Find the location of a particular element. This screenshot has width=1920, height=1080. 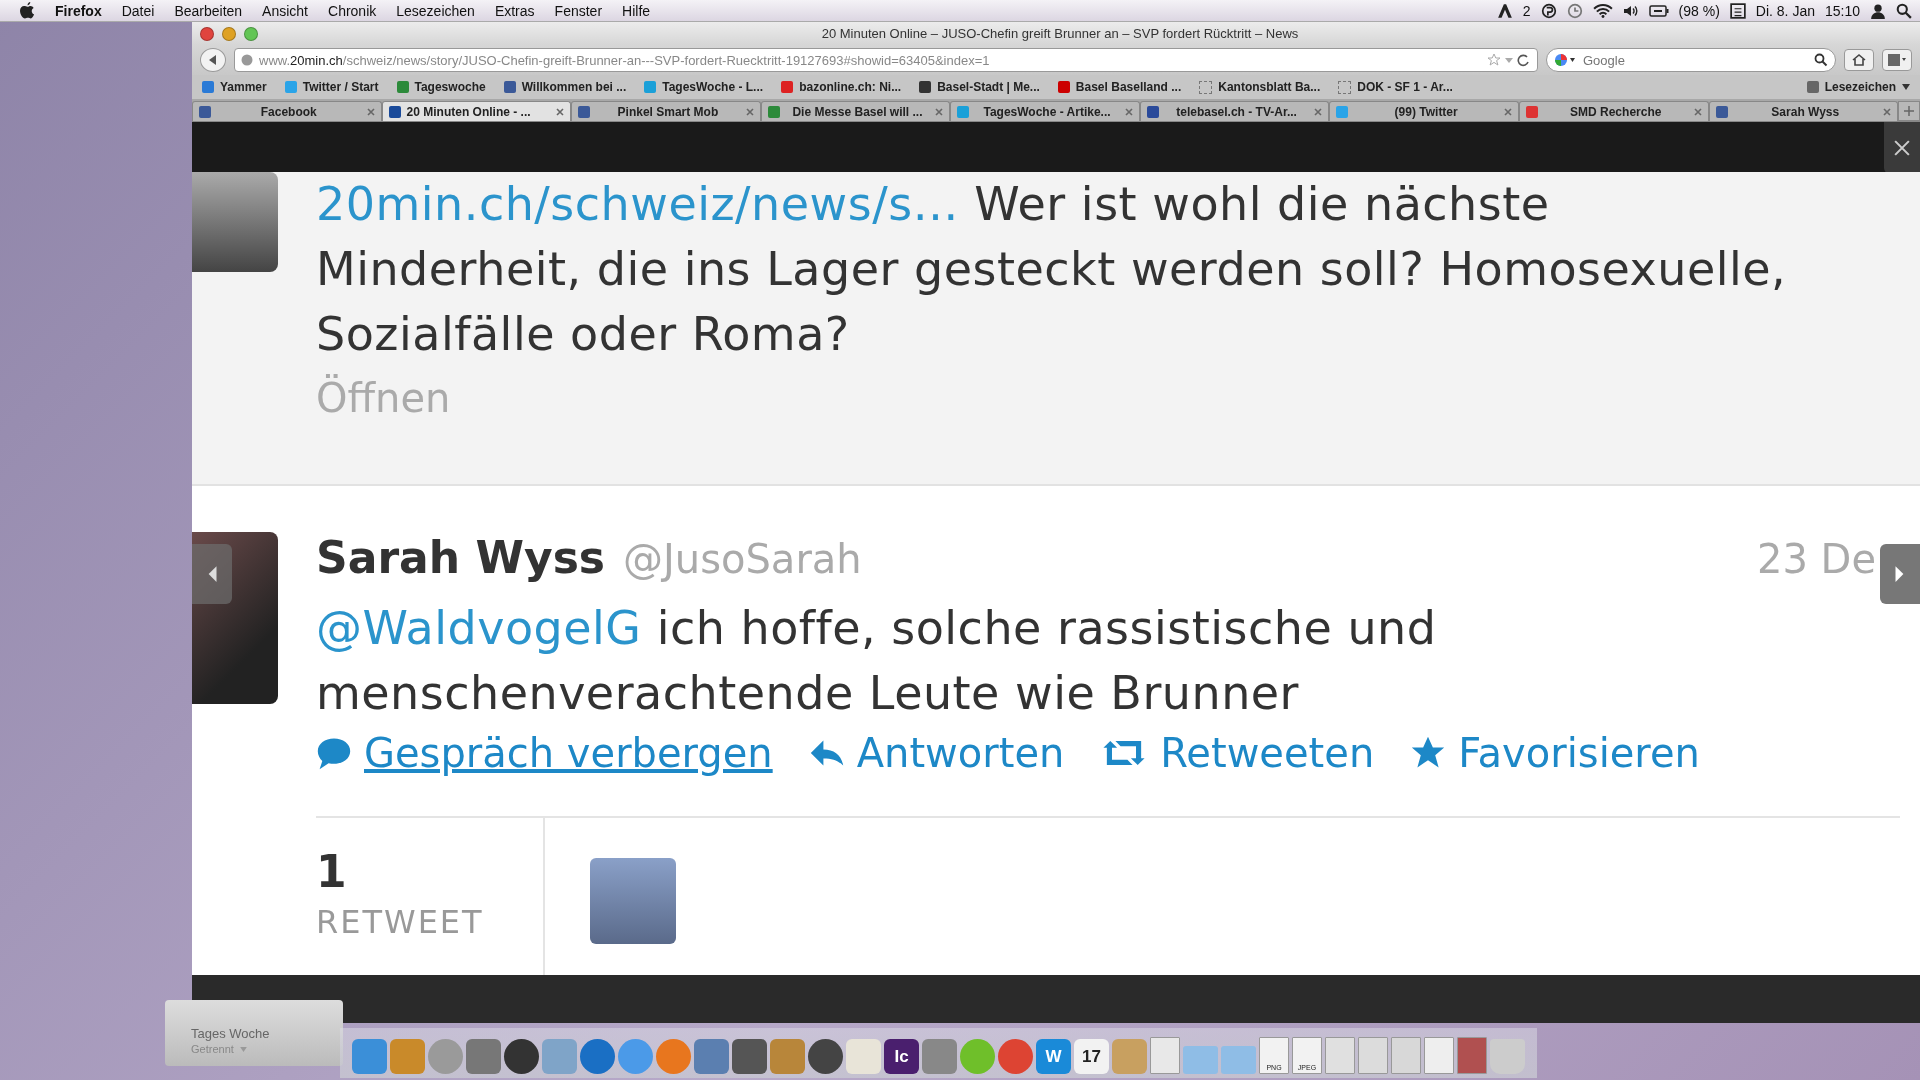

browser-tab: Sarah Wyss is located at coordinates (1803, 111).